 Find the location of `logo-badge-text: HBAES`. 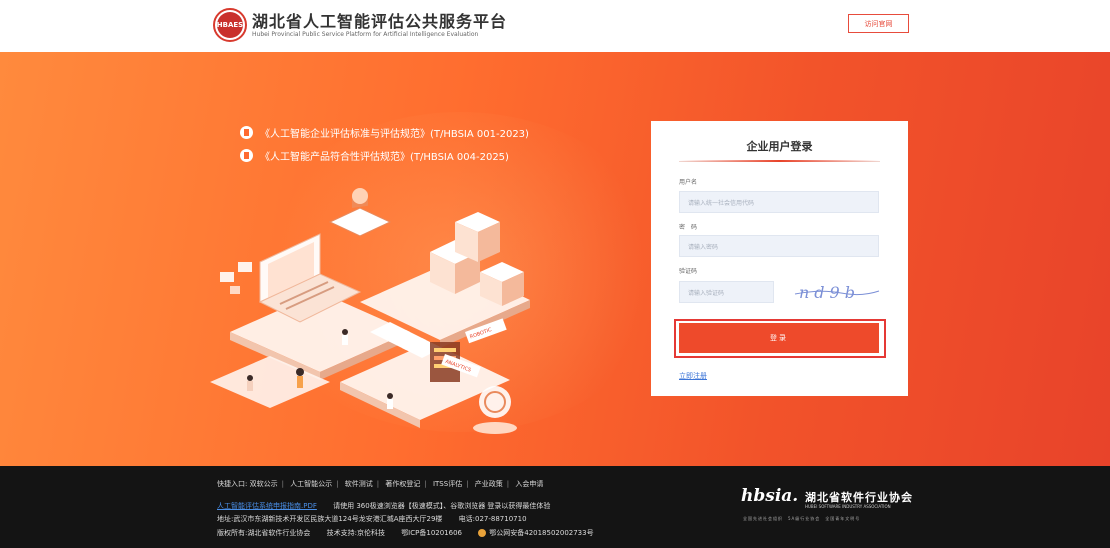

logo-badge-text: HBAES is located at coordinates (230, 25).